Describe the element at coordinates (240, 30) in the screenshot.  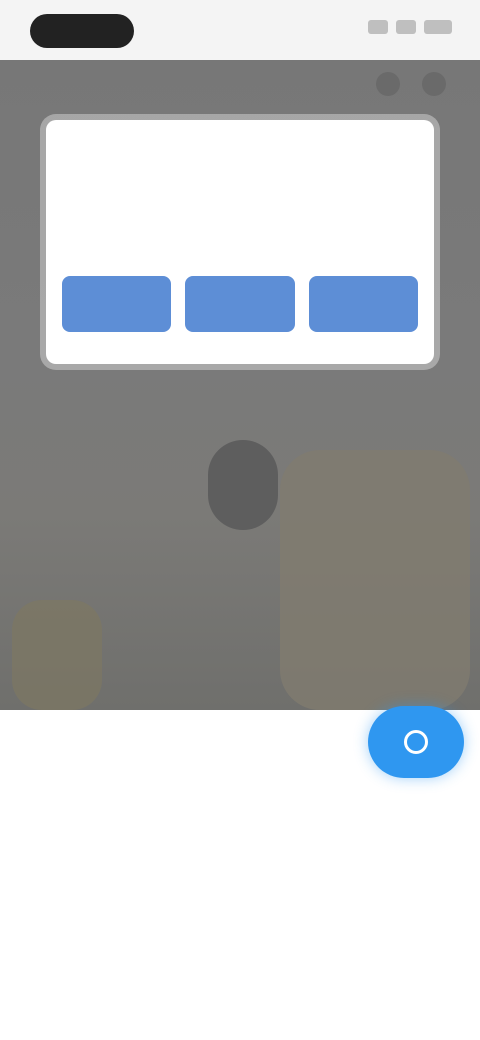
I see `status-bar` at that location.